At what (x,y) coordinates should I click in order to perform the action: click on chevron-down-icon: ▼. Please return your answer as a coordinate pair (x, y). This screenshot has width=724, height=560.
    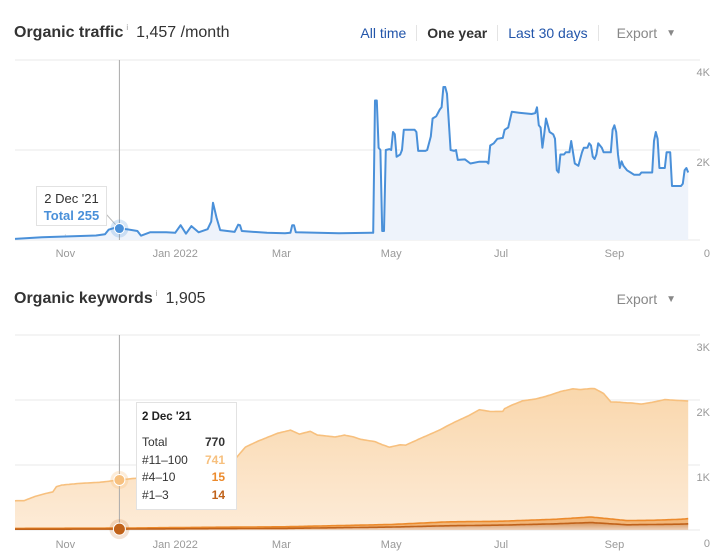
    Looking at the image, I should click on (671, 299).